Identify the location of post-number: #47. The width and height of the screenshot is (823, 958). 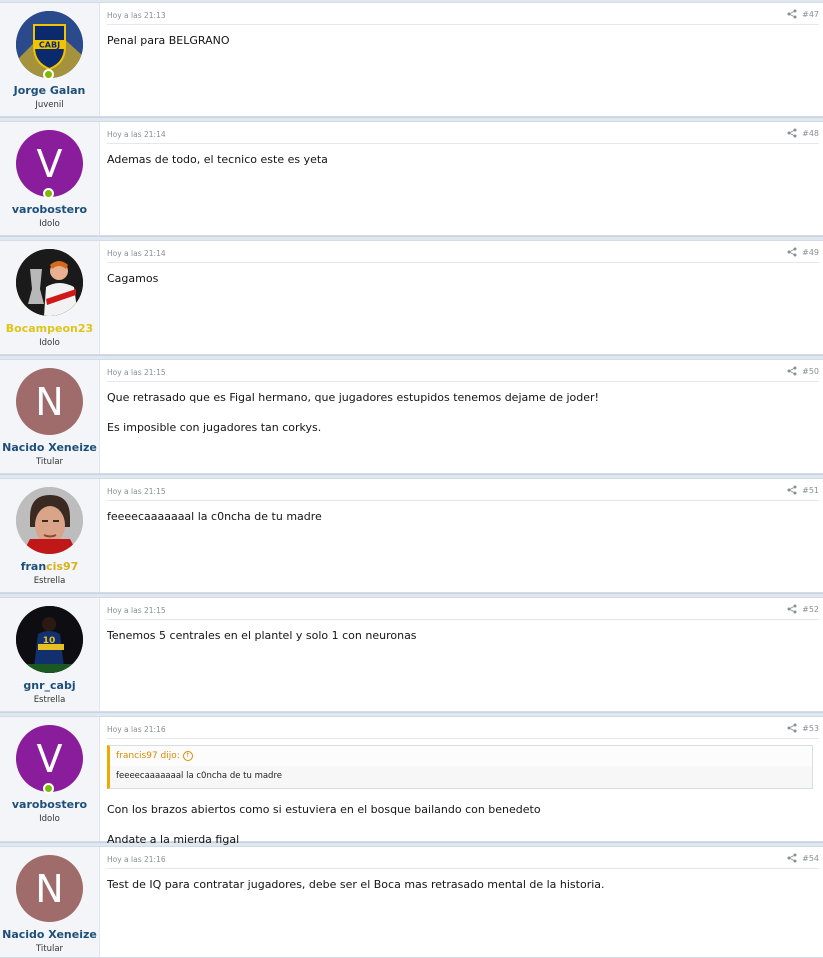
(810, 14).